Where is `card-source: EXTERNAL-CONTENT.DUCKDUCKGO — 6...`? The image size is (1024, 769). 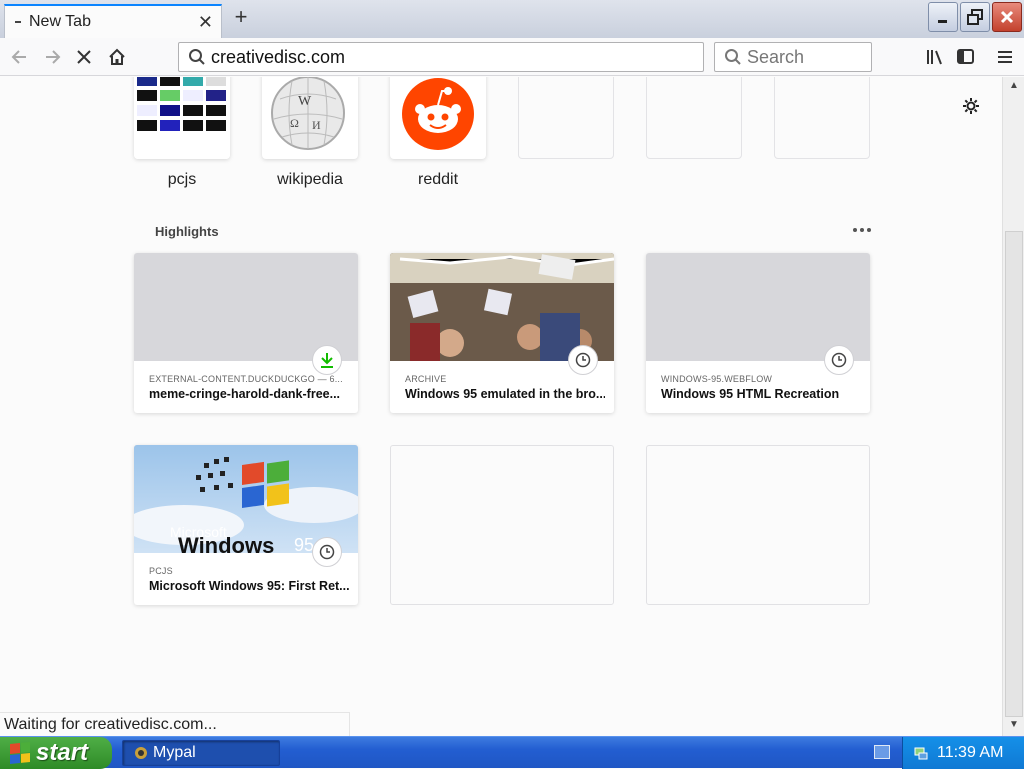
card-source: EXTERNAL-CONTENT.DUCKDUCKGO — 6... is located at coordinates (246, 379).